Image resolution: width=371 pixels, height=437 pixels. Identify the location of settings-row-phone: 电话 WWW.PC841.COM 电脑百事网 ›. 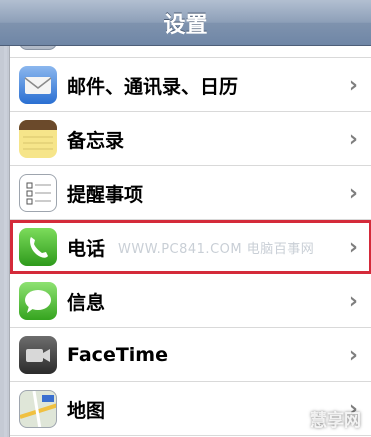
(190, 247).